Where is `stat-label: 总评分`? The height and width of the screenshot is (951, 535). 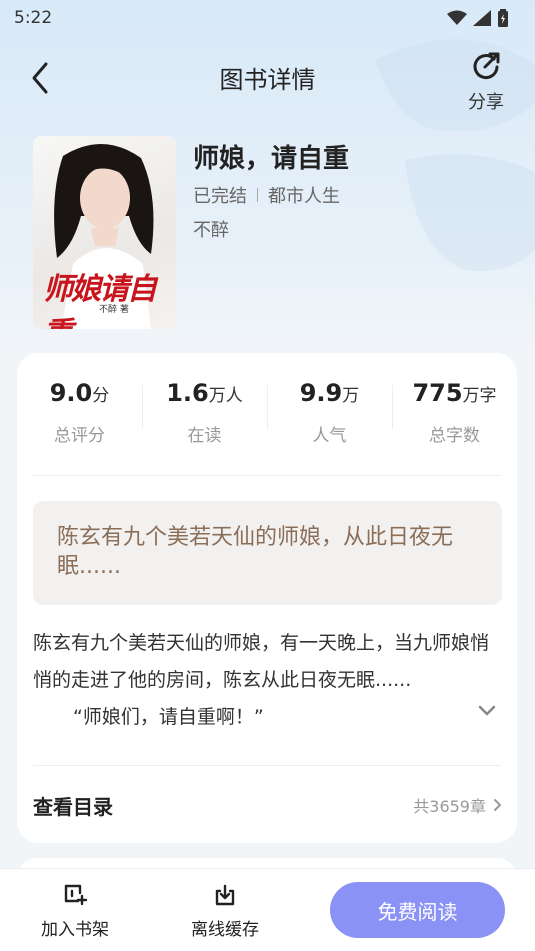
stat-label: 总评分 is located at coordinates (79, 436).